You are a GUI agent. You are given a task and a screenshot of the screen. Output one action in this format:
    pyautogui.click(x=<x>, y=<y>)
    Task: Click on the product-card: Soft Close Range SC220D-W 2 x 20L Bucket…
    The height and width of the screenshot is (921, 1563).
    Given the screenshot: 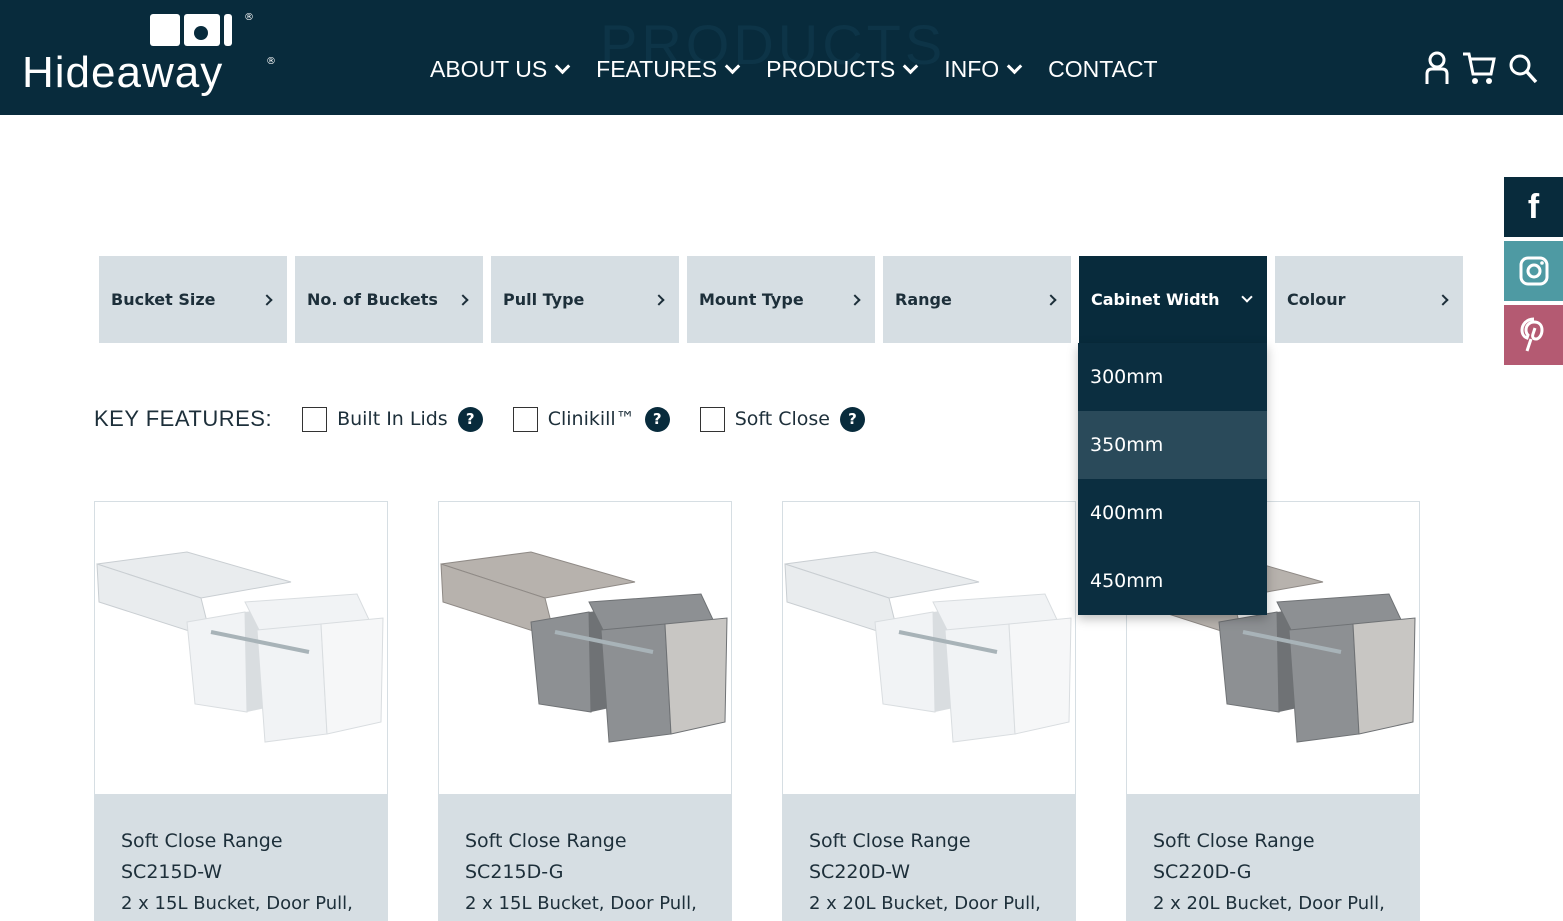 What is the action you would take?
    pyautogui.click(x=929, y=711)
    